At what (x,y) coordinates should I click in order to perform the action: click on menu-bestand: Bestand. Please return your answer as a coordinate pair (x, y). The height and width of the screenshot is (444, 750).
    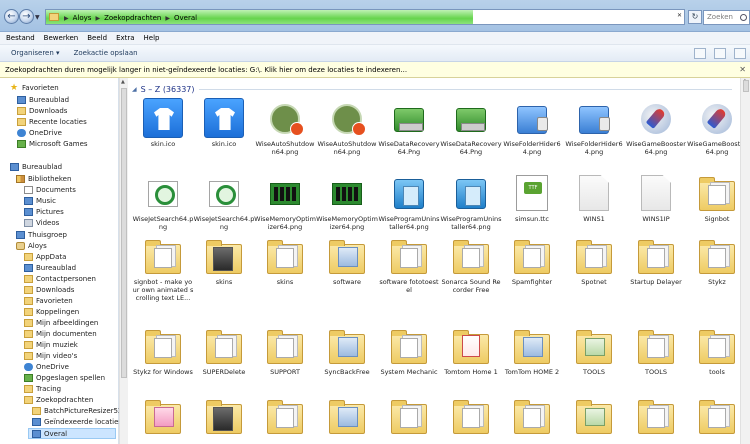
    Looking at the image, I should click on (20, 38).